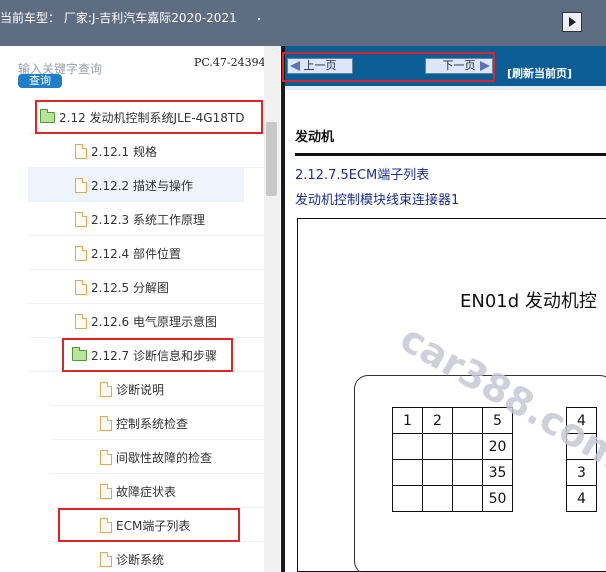 The height and width of the screenshot is (572, 606). I want to click on tree-item-control-check: 控制系统检查, so click(157, 423).